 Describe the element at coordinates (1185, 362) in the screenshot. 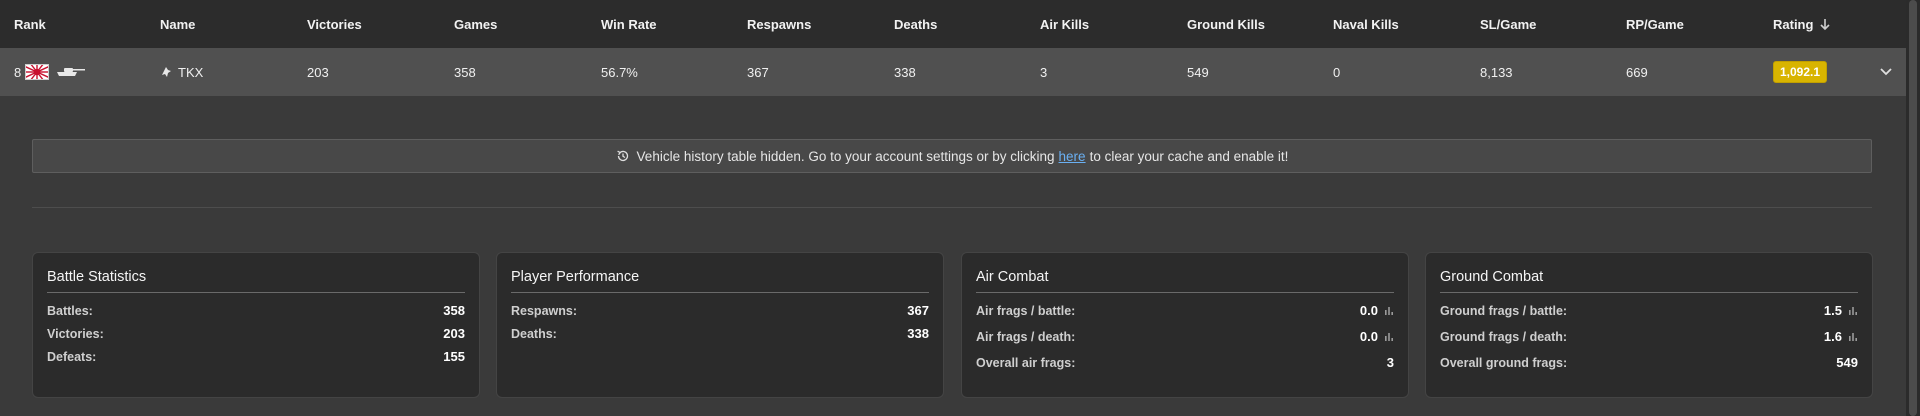

I see `stat-row-overall-air-frags: Overall air frags: 3` at that location.